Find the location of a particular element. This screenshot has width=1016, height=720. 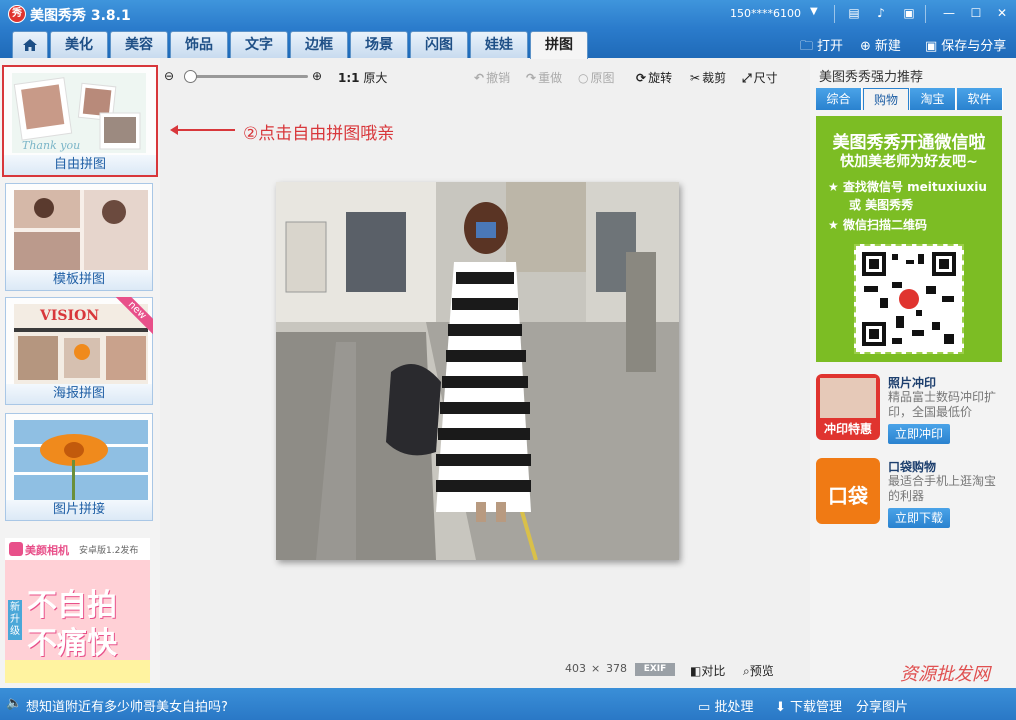

preview-button: ⌕预览 is located at coordinates (758, 670).